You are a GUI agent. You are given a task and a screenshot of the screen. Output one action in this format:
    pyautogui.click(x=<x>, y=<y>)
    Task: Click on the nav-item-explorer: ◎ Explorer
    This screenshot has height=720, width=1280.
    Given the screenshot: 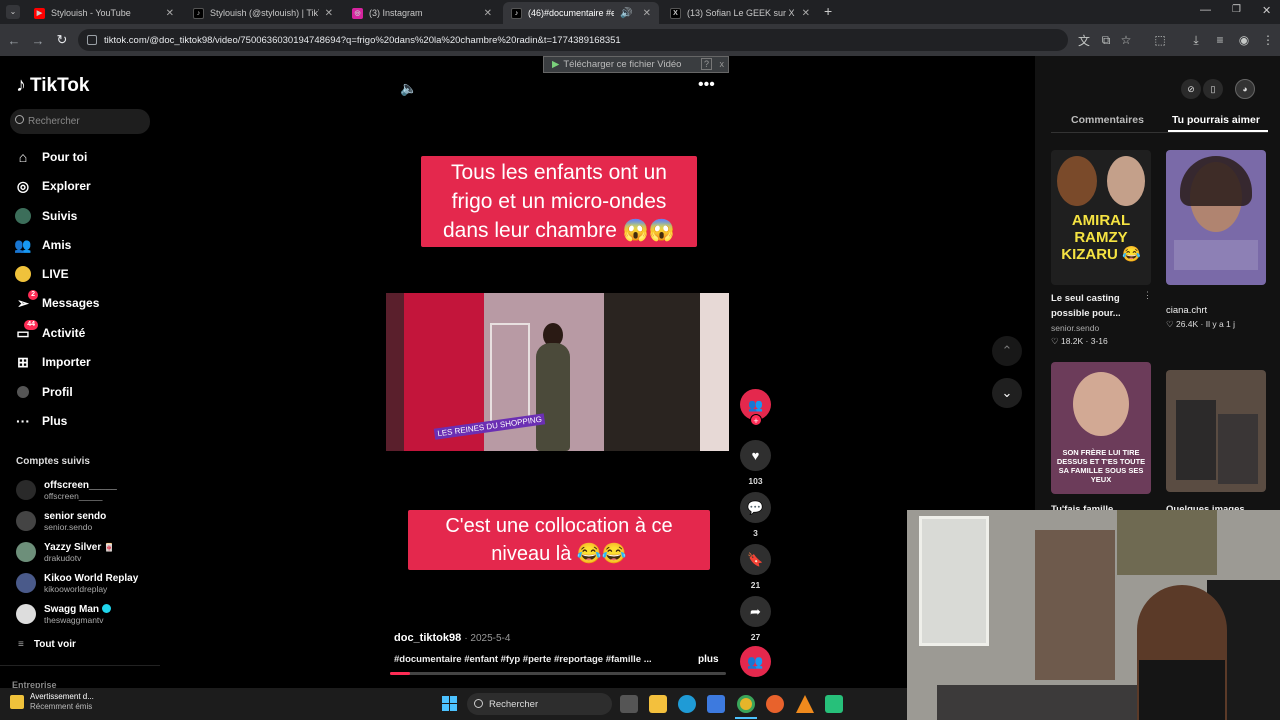 What is the action you would take?
    pyautogui.click(x=52, y=186)
    